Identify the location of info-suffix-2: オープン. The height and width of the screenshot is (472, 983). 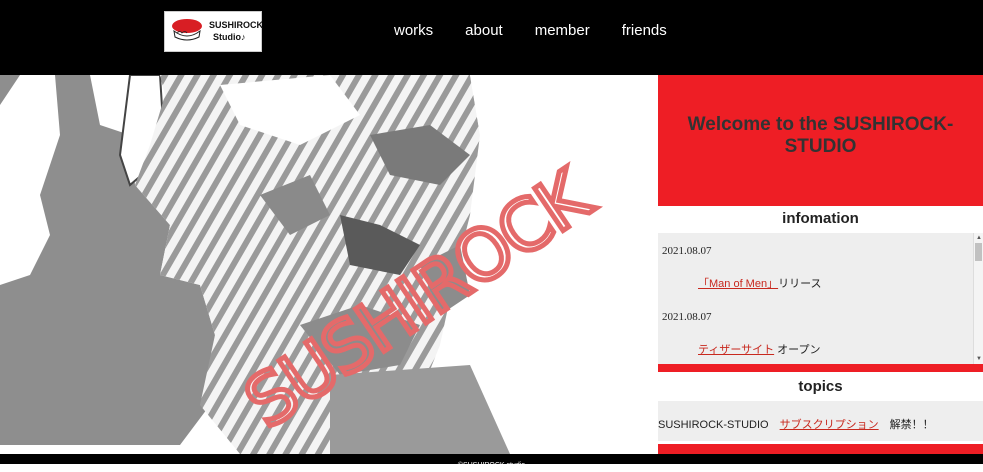
(797, 350).